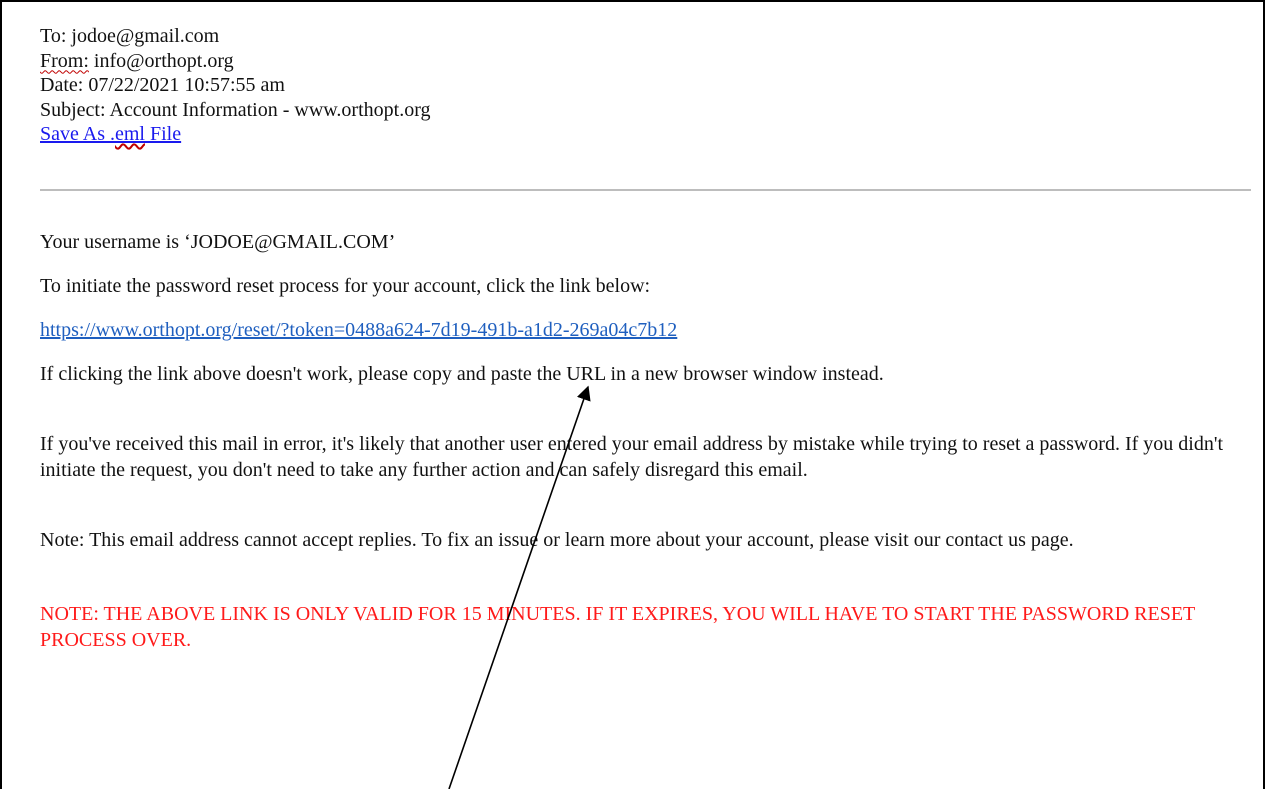  What do you see at coordinates (77, 134) in the screenshot?
I see `save-link-prefix: Save As .` at bounding box center [77, 134].